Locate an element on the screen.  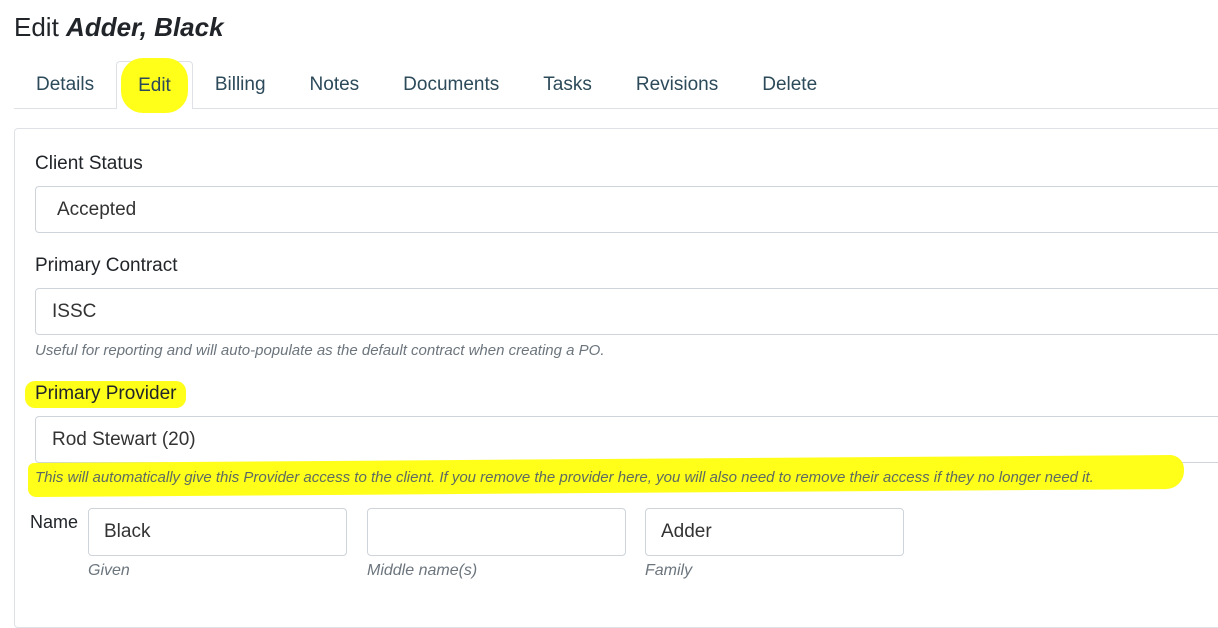
primary-provider-label: Primary Provider is located at coordinates (106, 394).